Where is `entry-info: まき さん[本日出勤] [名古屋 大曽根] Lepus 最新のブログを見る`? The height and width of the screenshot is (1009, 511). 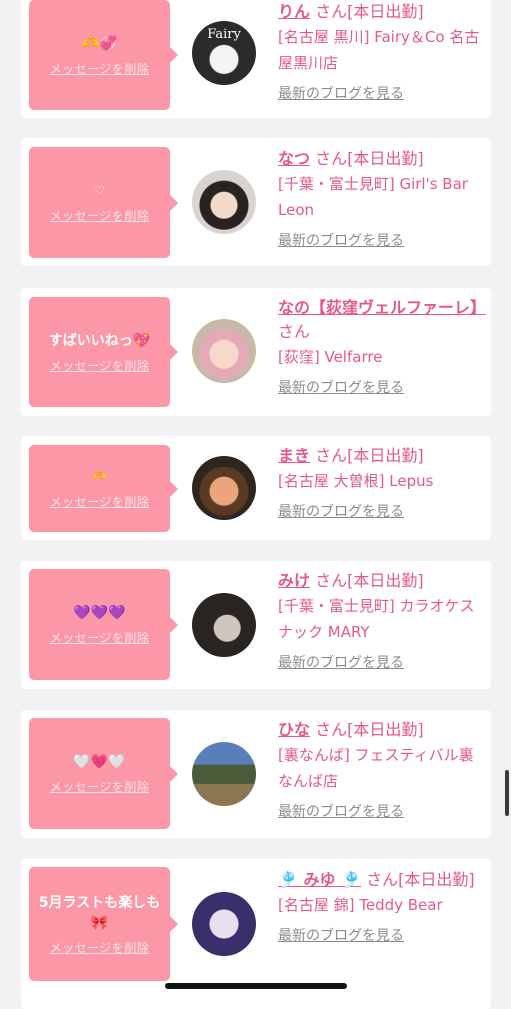
entry-info: まき さん[本日出勤] [名古屋 大曽根] Lepus 最新のブログを見る is located at coordinates (382, 483).